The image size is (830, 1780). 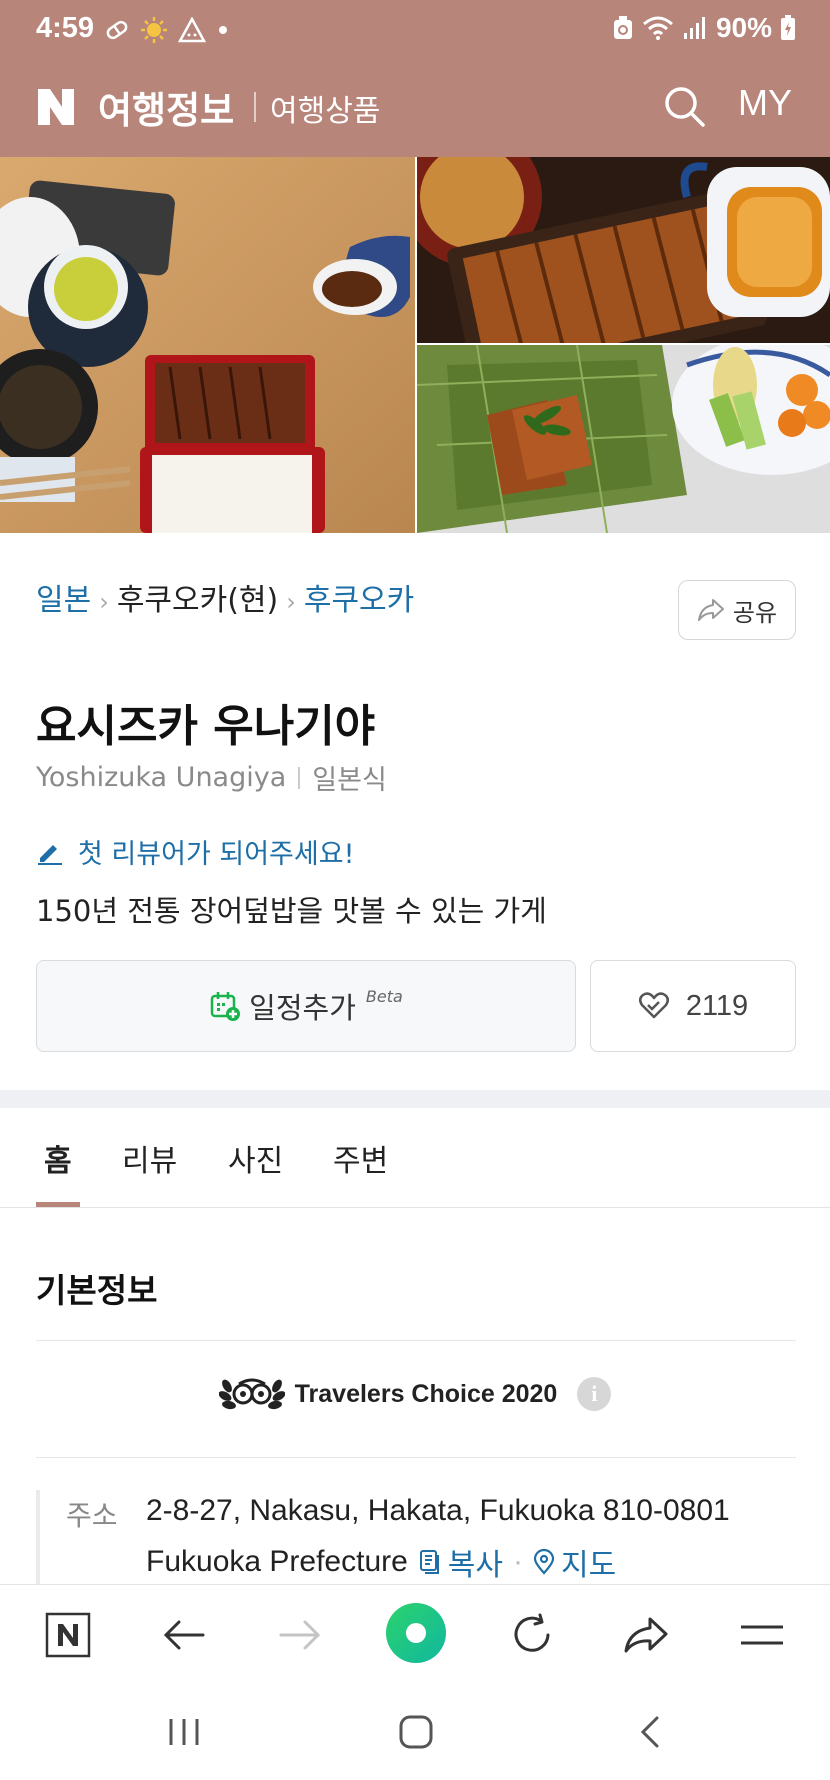 What do you see at coordinates (532, 1635) in the screenshot?
I see `refresh-icon` at bounding box center [532, 1635].